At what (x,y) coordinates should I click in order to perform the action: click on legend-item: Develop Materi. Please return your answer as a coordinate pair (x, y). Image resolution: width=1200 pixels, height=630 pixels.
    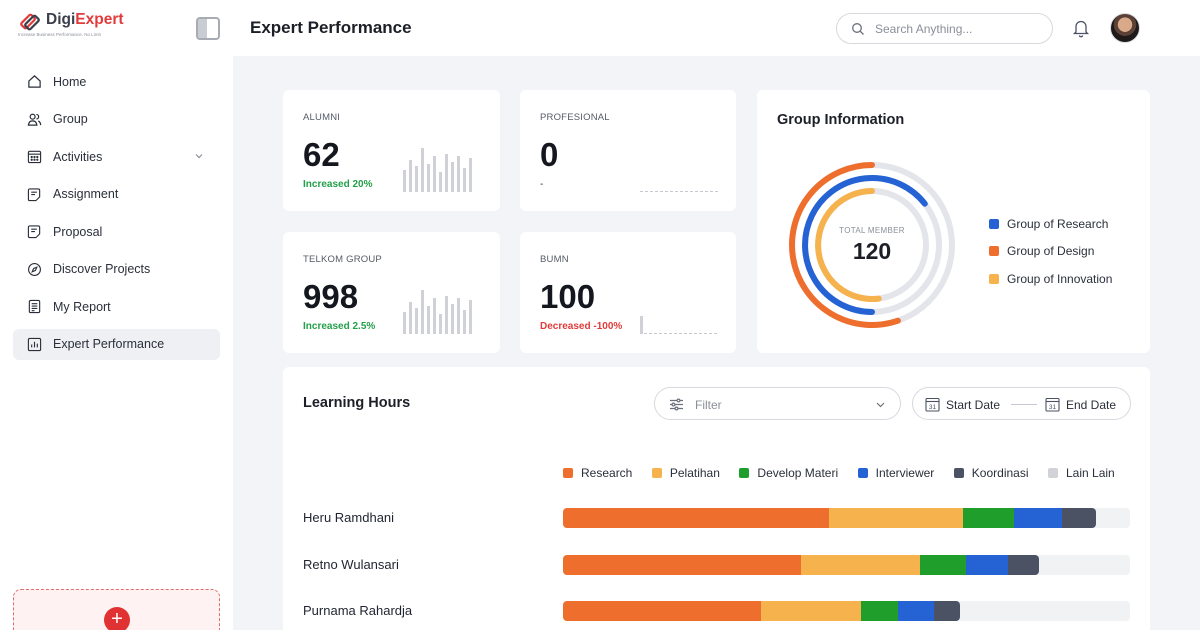
    Looking at the image, I should click on (788, 473).